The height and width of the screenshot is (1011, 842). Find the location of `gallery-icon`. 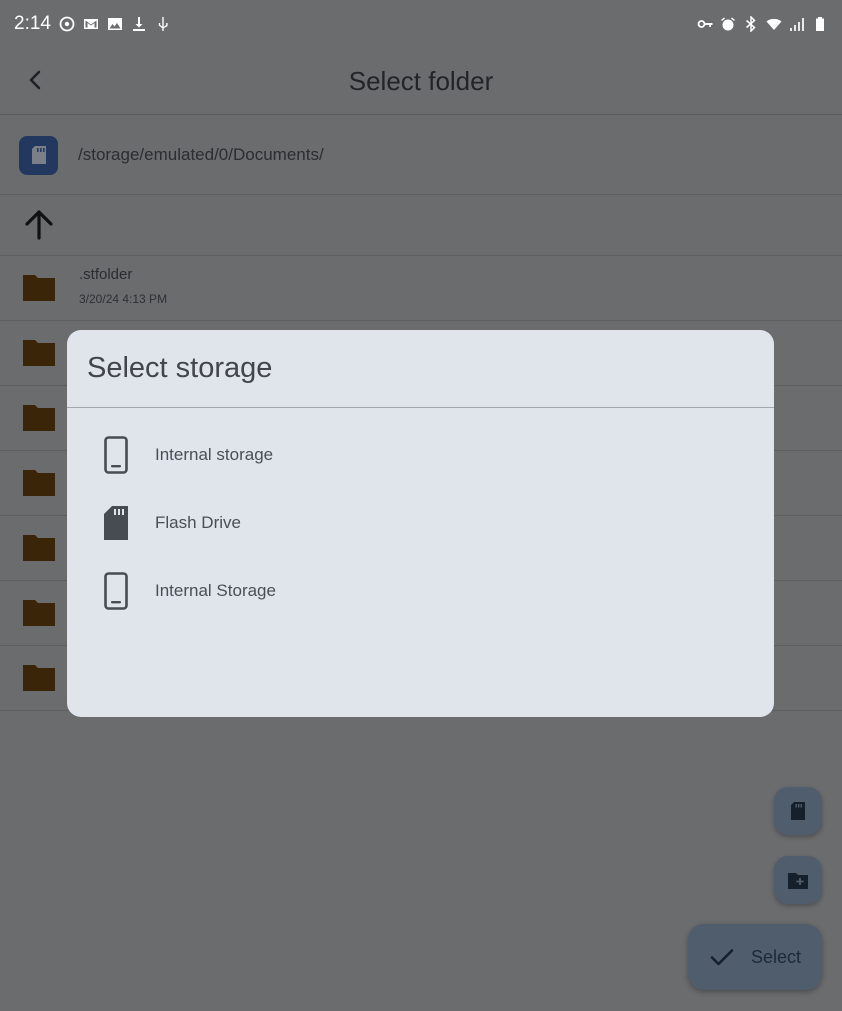

gallery-icon is located at coordinates (115, 24).